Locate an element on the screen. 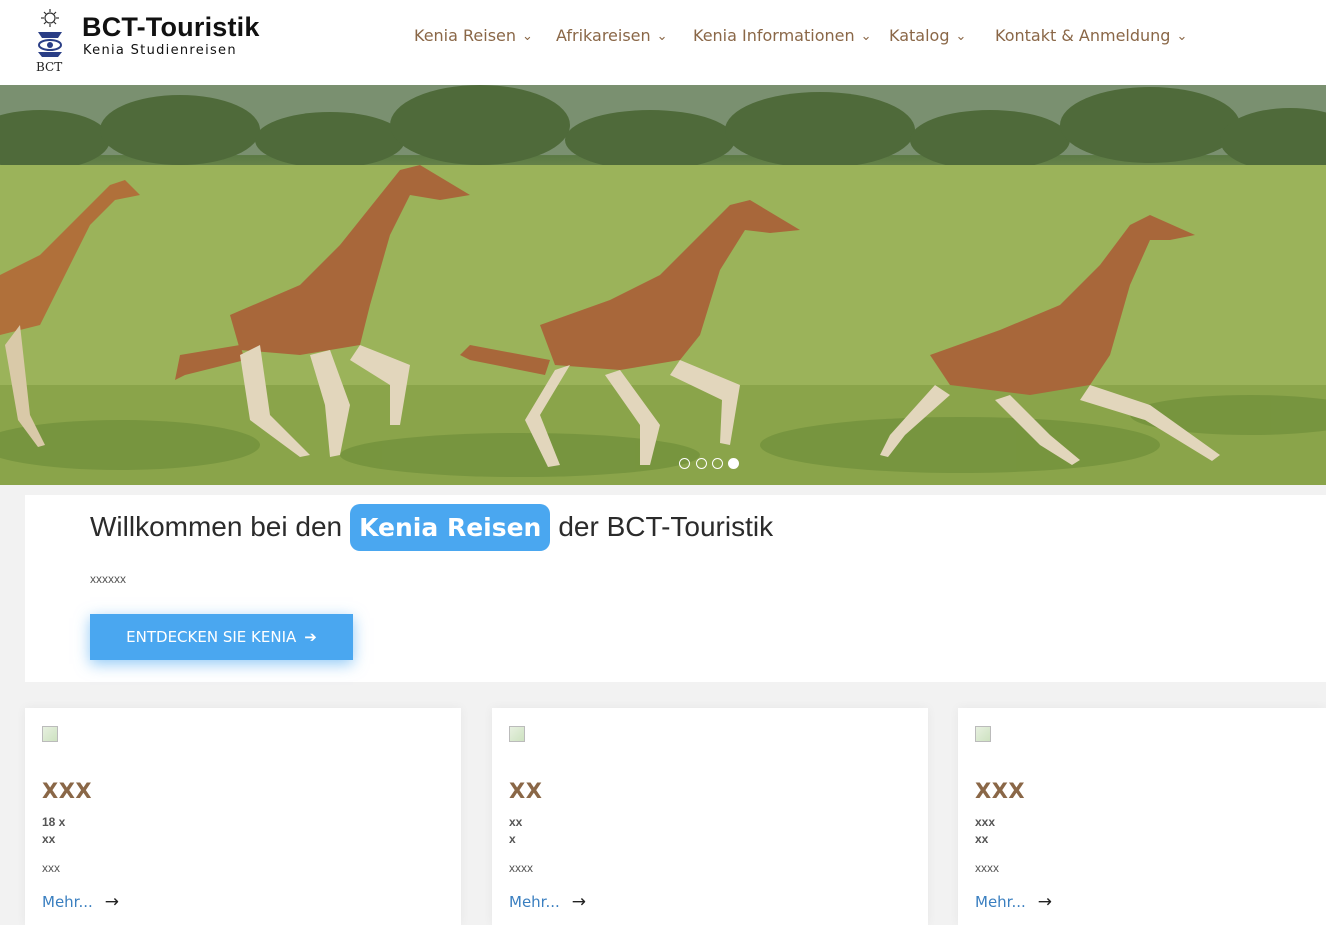 This screenshot has width=1326, height=925. nav-item-kontakt-anmeldung: Kontakt & Anmeldung ⌄ is located at coordinates (1091, 35).